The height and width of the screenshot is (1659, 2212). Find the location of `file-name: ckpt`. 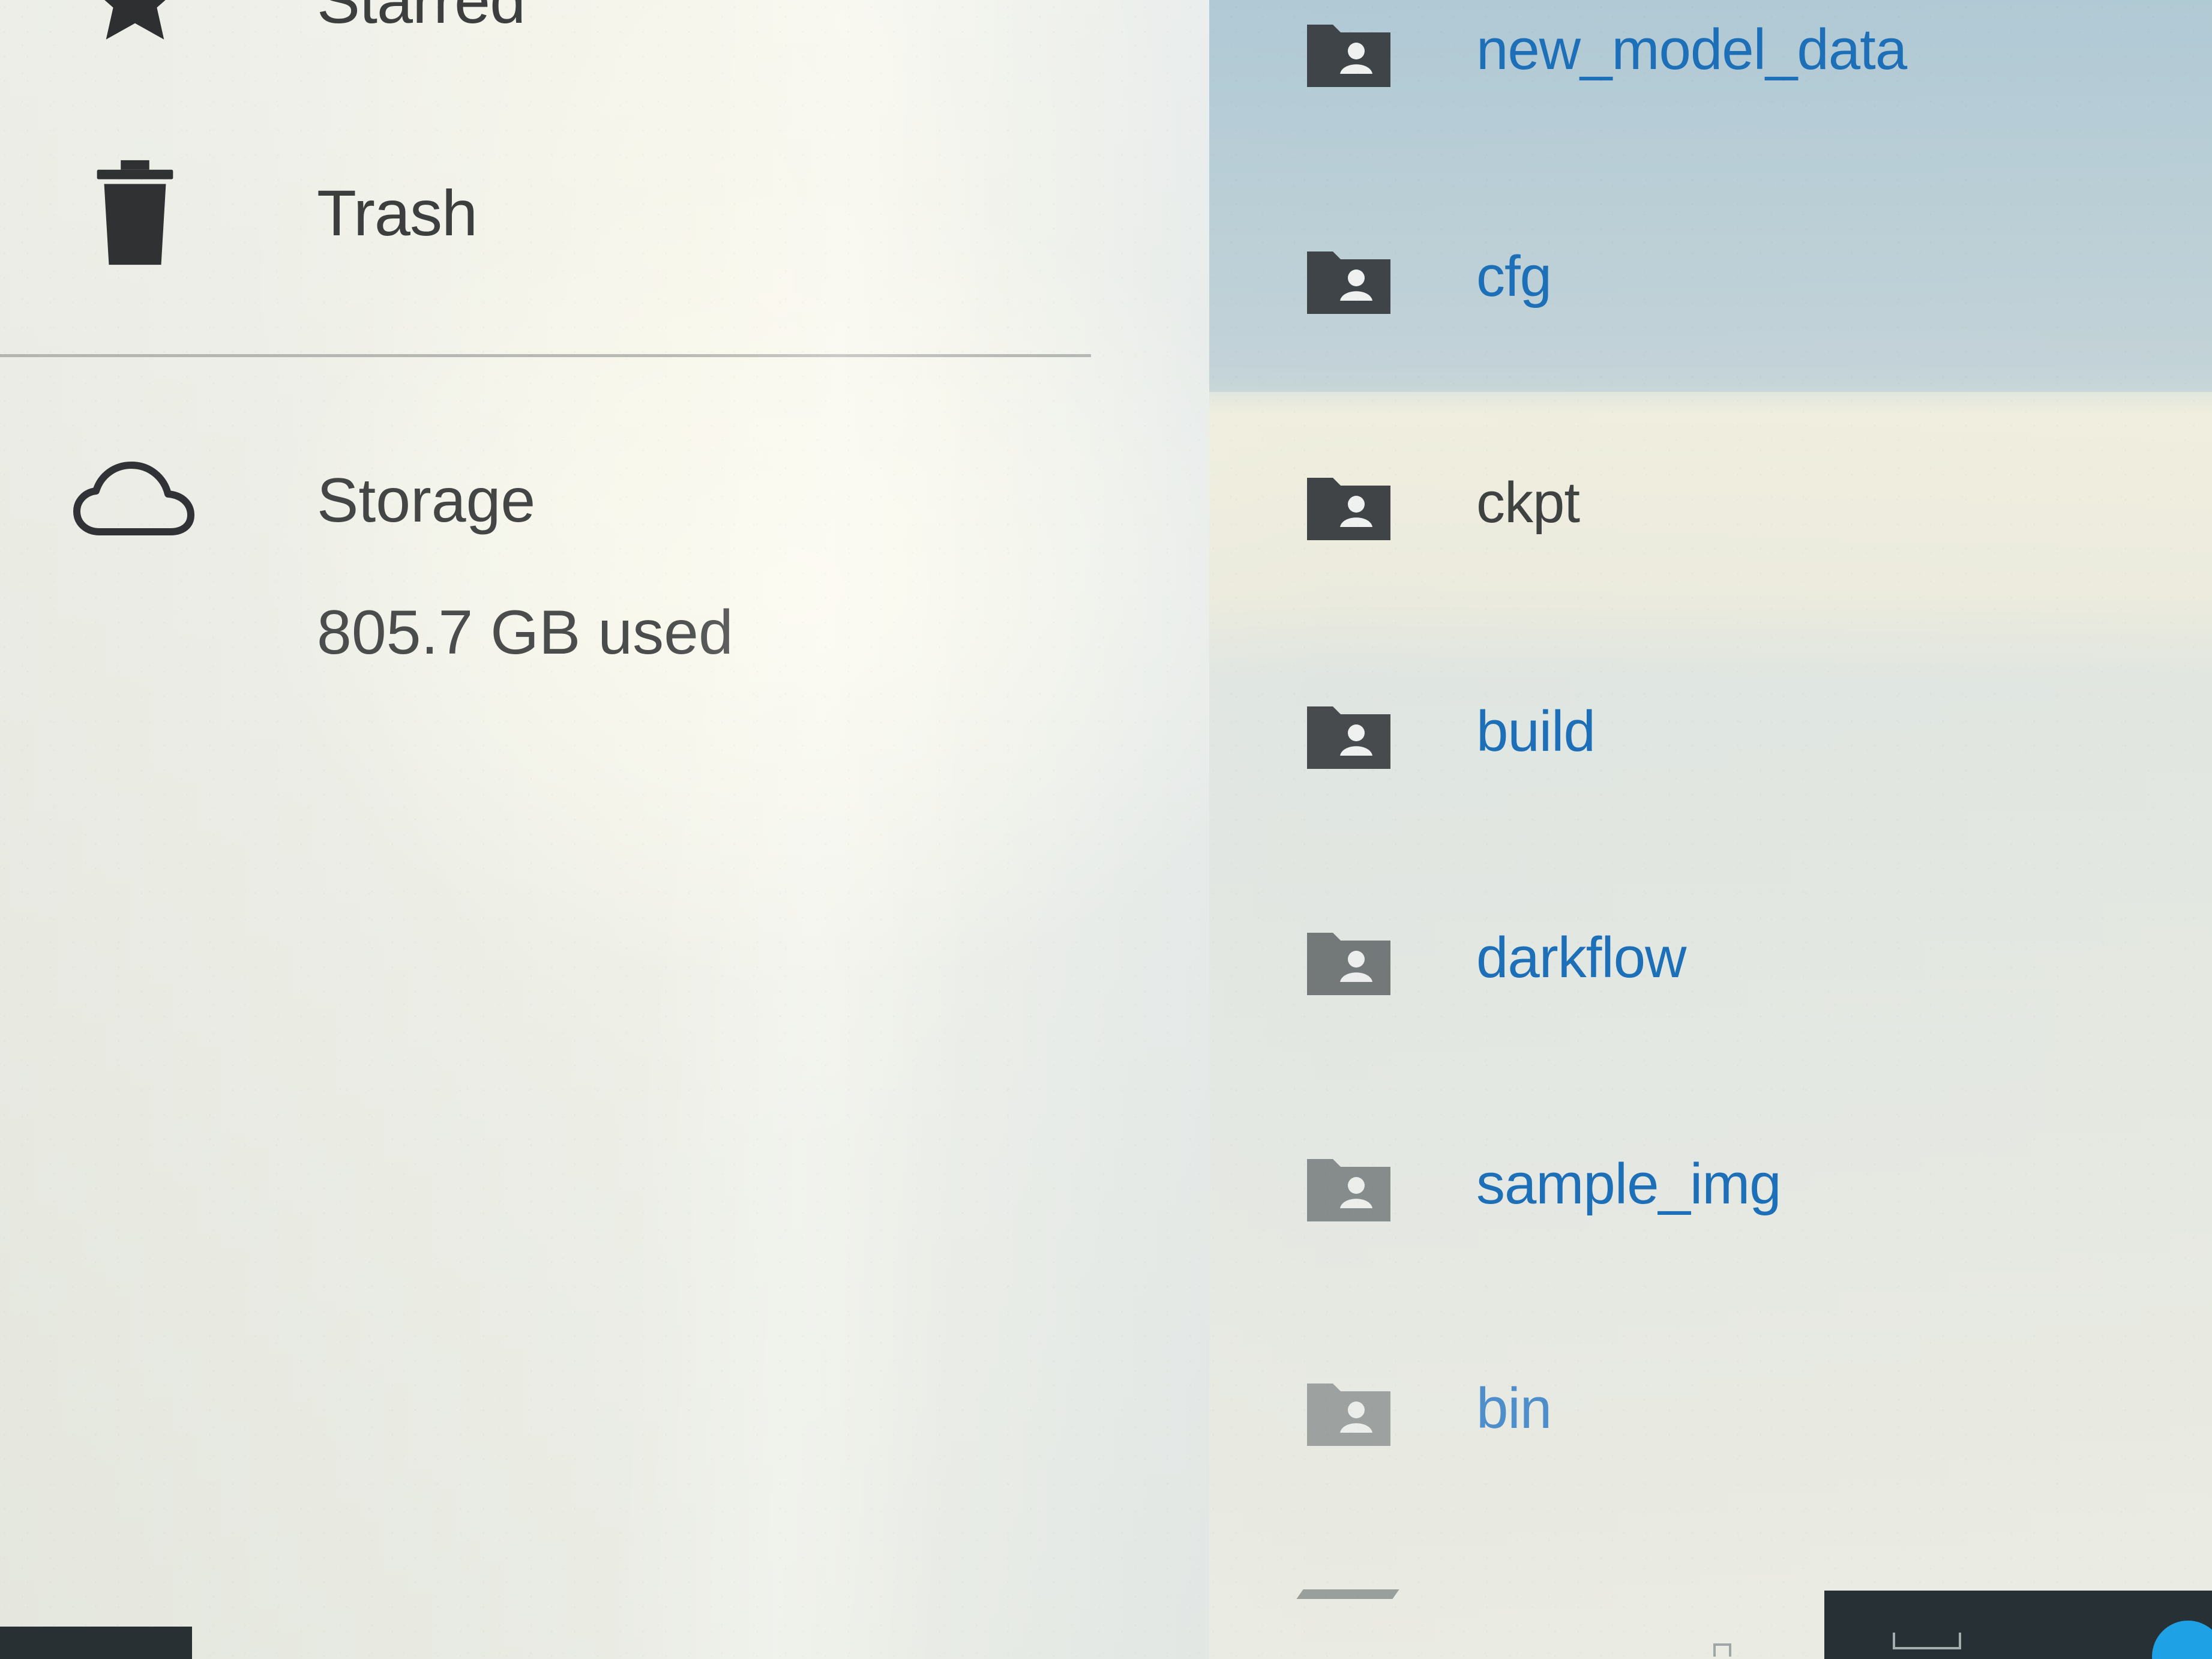

file-name: ckpt is located at coordinates (1528, 503).